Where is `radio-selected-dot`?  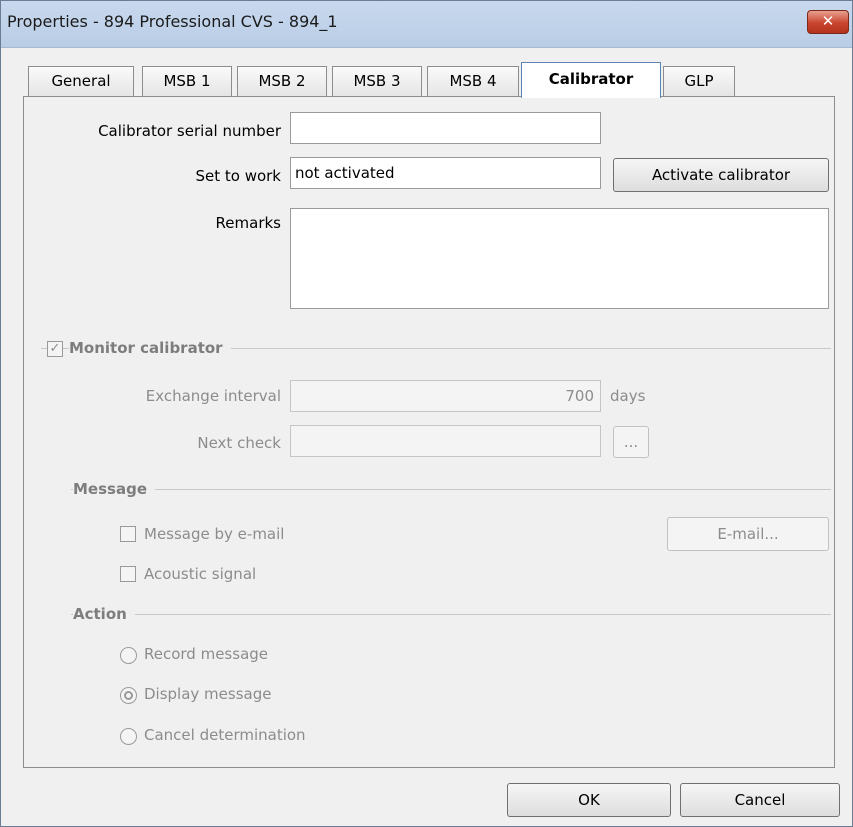 radio-selected-dot is located at coordinates (128, 695).